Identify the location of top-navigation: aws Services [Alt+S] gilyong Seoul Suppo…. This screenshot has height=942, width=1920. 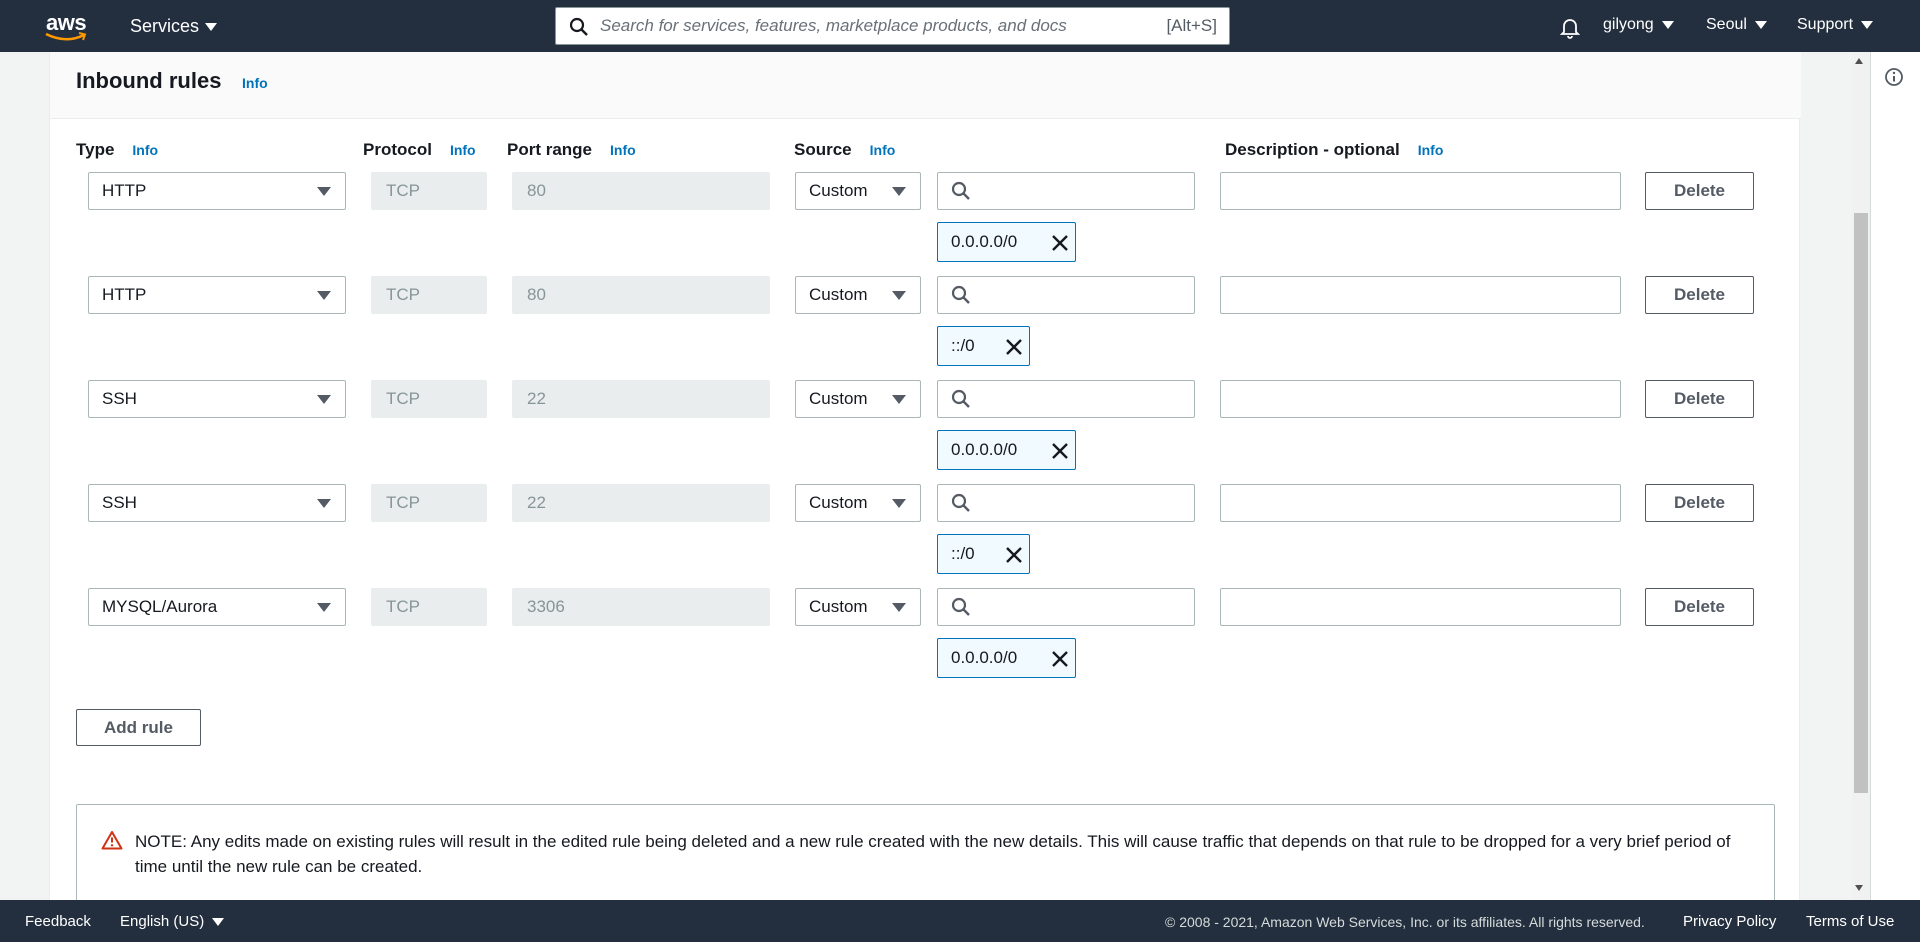
(960, 26).